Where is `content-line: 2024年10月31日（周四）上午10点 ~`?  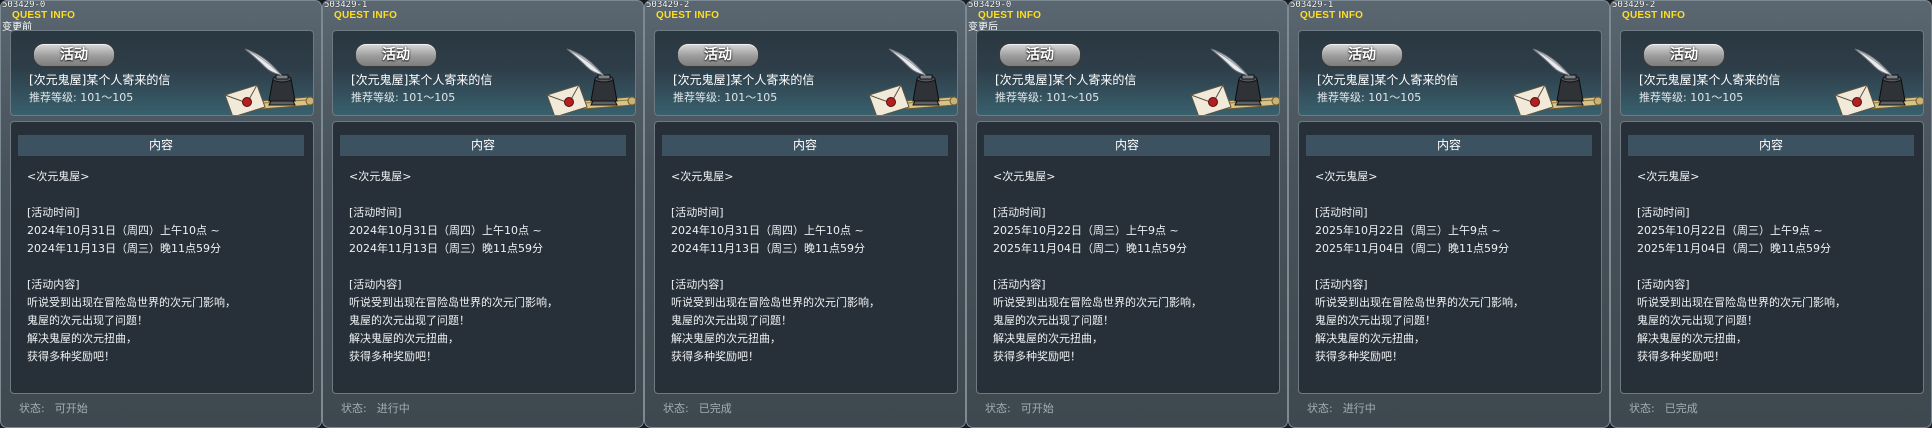 content-line: 2024年10月31日（周四）上午10点 ~ is located at coordinates (767, 230).